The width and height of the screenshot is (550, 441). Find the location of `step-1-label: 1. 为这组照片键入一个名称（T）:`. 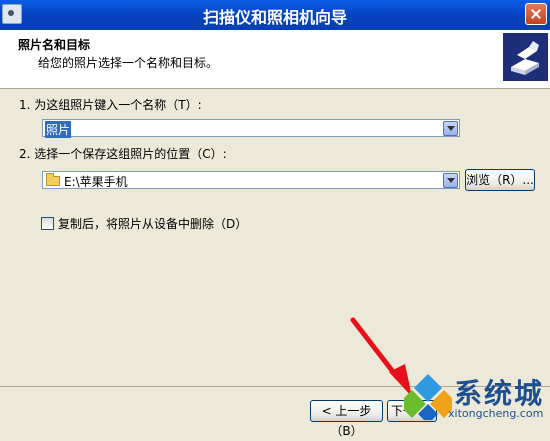

step-1-label: 1. 为这组照片键入一个名称（T）: is located at coordinates (110, 105).